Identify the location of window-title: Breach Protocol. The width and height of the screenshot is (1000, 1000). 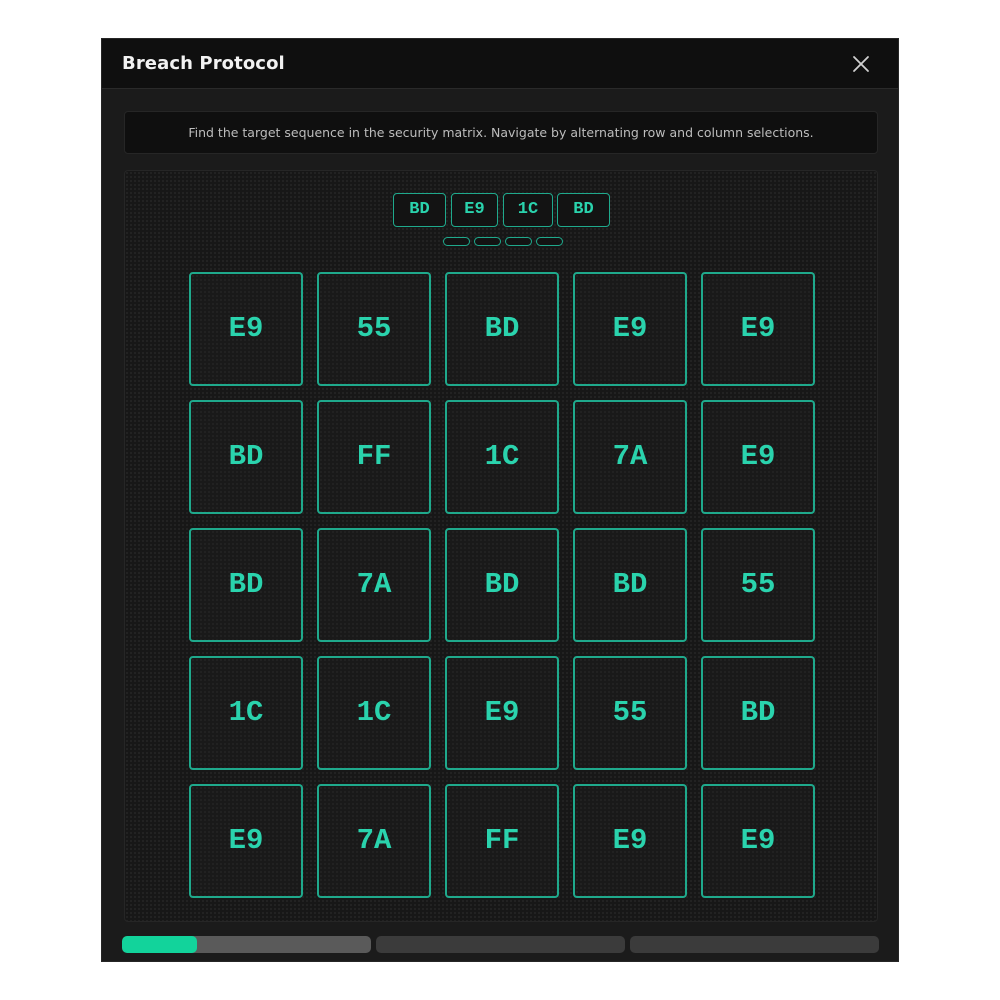
(203, 63).